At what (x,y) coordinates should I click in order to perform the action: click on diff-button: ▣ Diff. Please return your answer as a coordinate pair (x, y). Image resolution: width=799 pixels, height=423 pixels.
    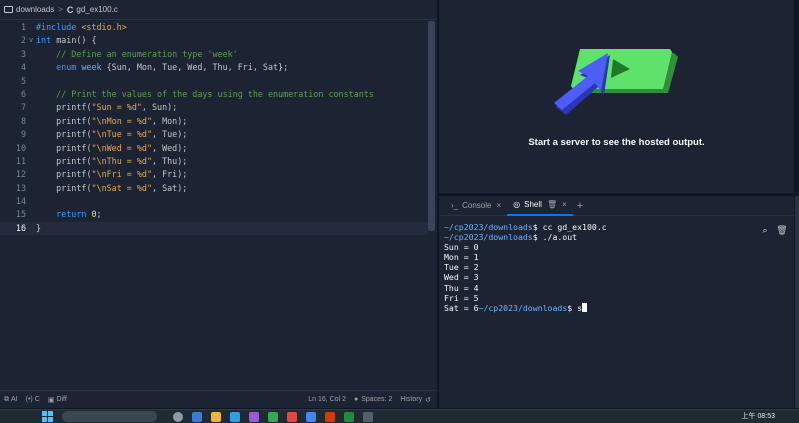
    Looking at the image, I should click on (57, 400).